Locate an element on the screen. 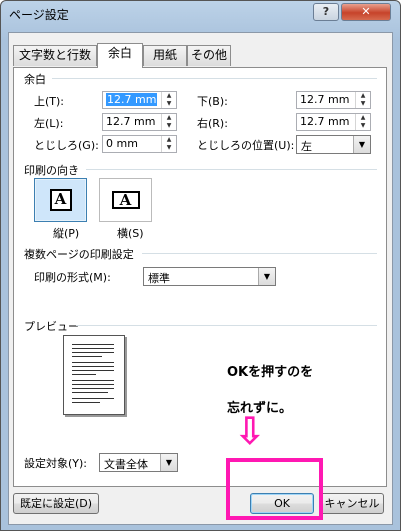  tab-characters-lines: 文字数と行数 is located at coordinates (55, 55).